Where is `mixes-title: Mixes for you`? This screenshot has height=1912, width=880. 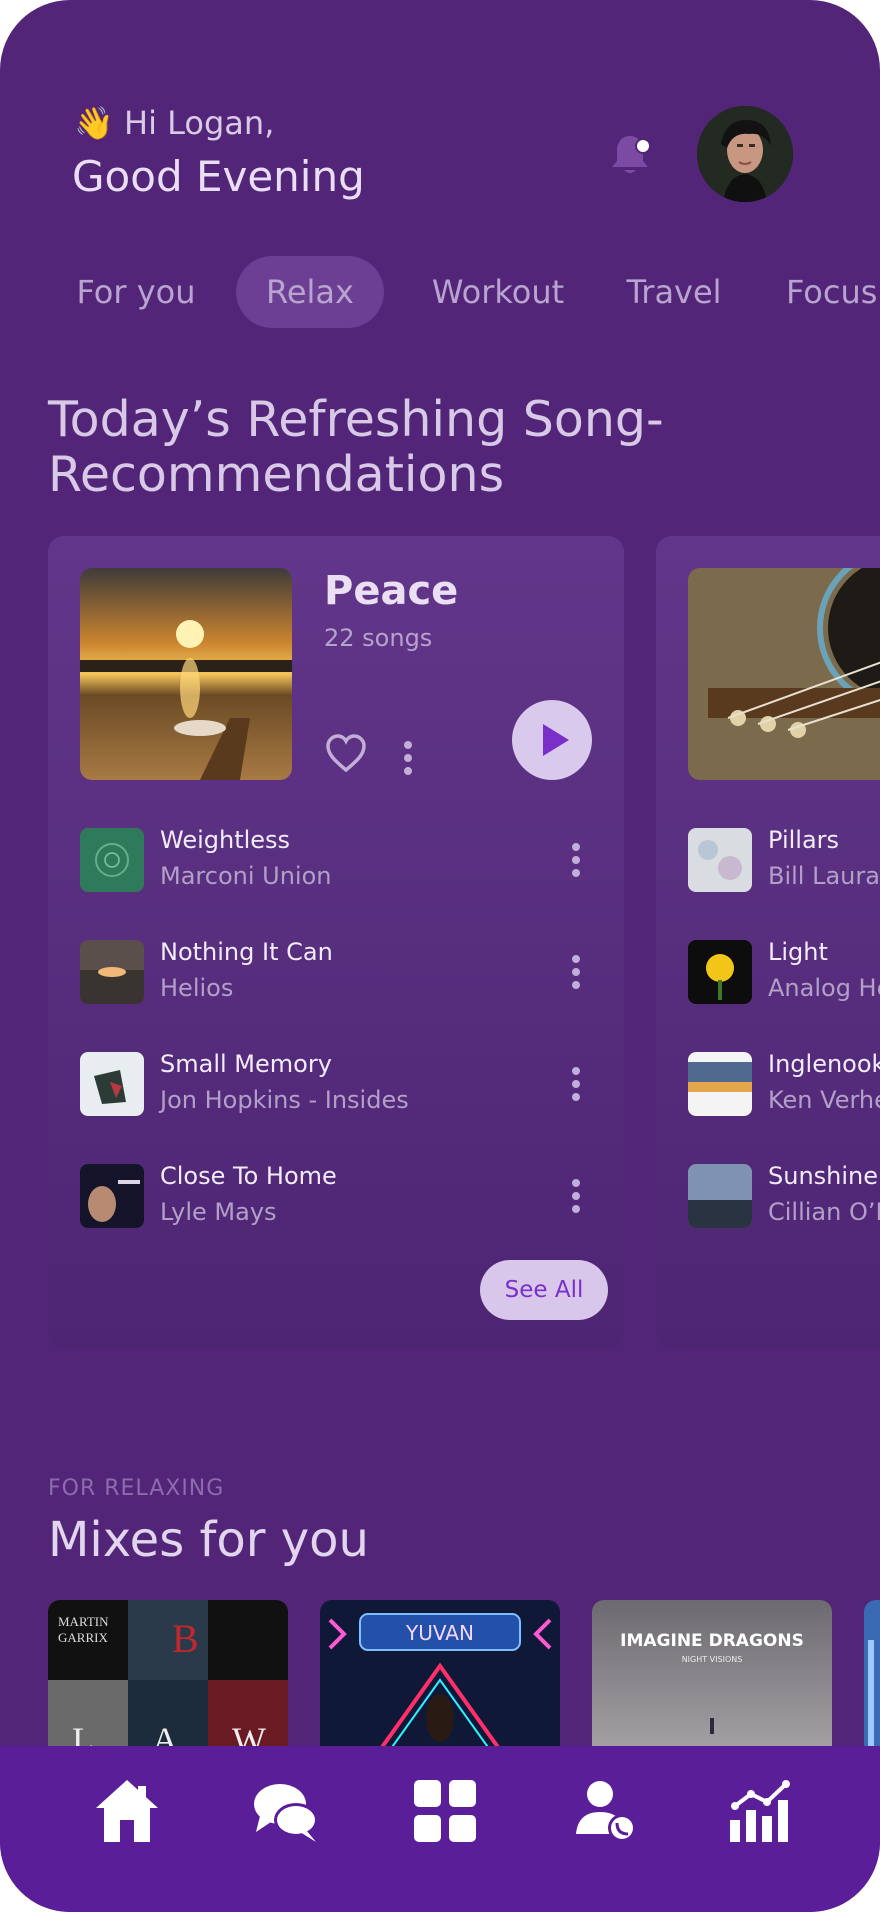 mixes-title: Mixes for you is located at coordinates (208, 1540).